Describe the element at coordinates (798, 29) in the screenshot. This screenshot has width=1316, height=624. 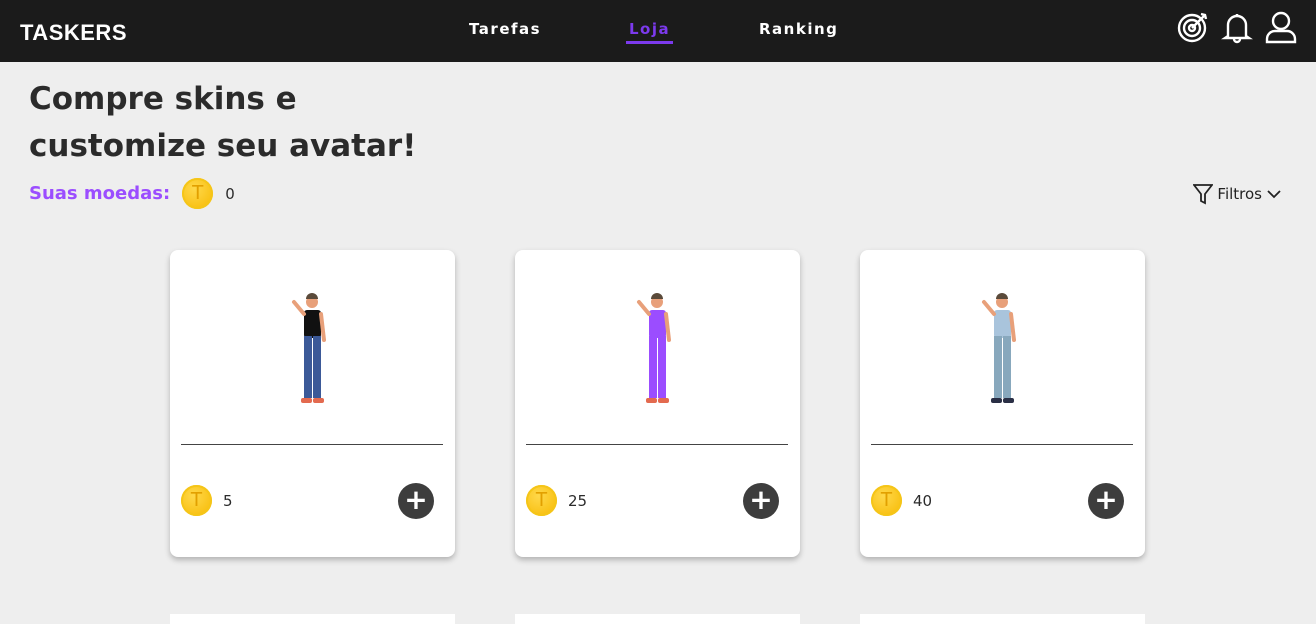
I see `nav-ranking: Ranking` at that location.